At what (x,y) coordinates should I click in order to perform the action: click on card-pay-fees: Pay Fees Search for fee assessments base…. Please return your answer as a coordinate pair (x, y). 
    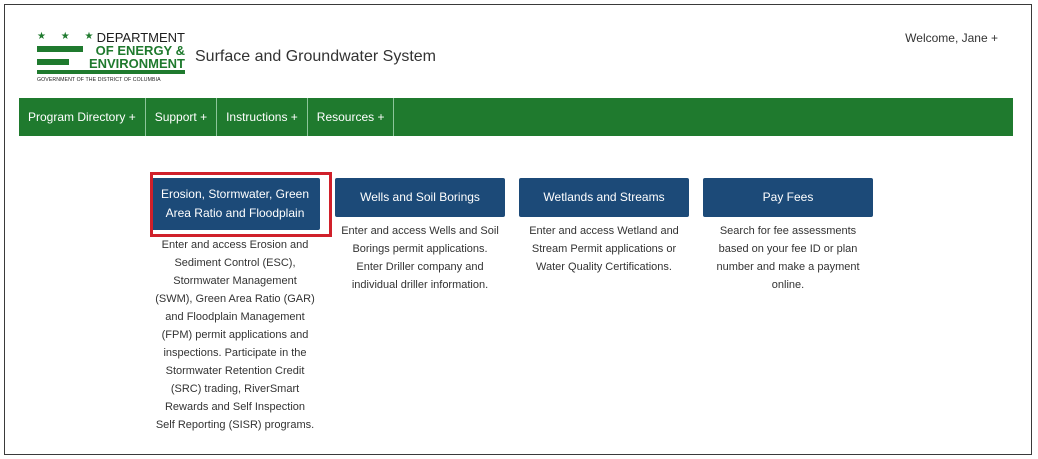
    Looking at the image, I should click on (788, 236).